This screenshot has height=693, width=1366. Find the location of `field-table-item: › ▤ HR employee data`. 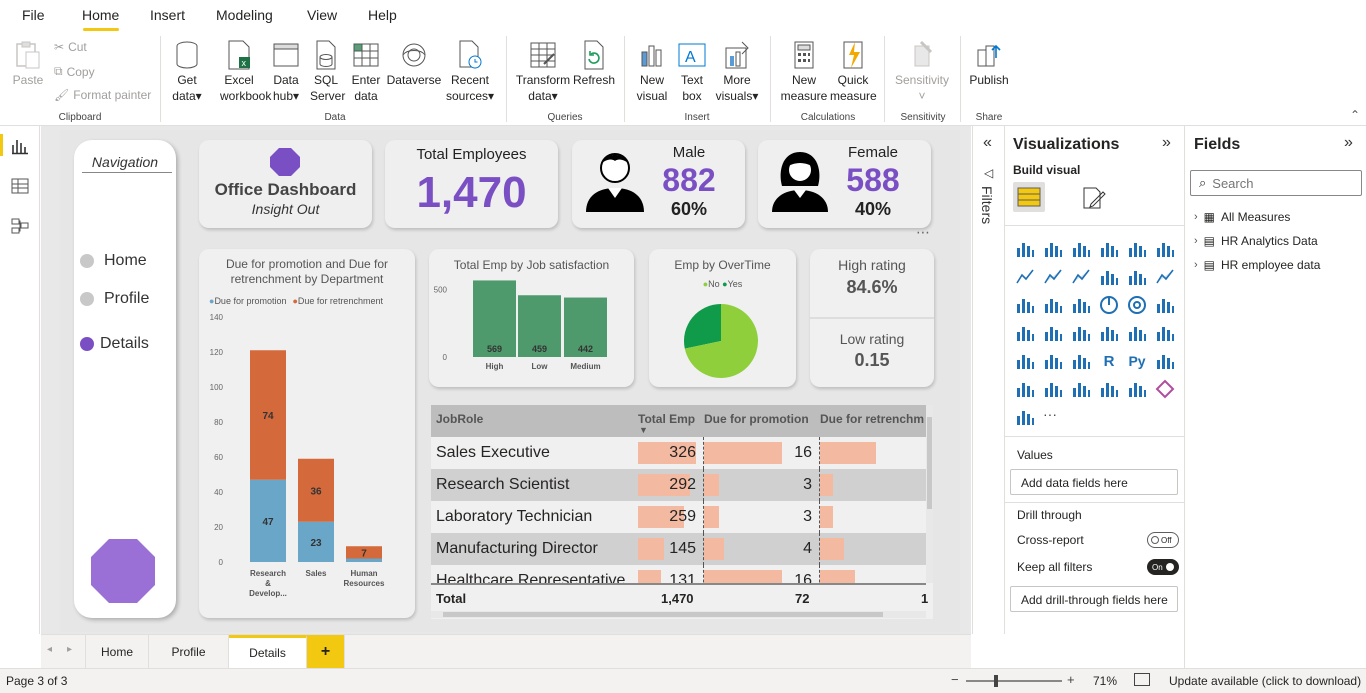

field-table-item: › ▤ HR employee data is located at coordinates (1257, 265).